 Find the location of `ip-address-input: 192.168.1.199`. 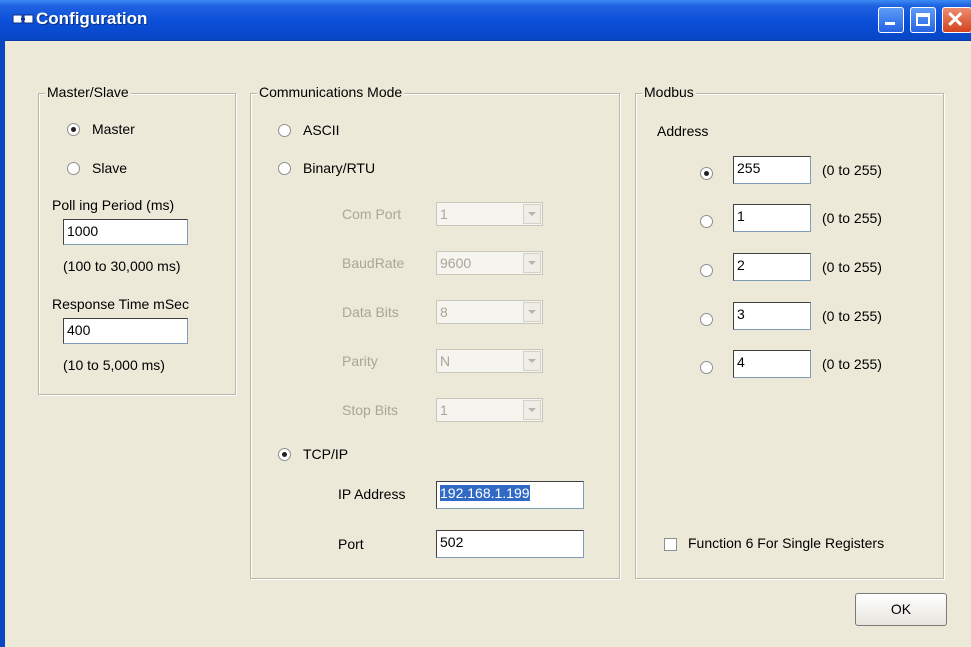

ip-address-input: 192.168.1.199 is located at coordinates (510, 495).